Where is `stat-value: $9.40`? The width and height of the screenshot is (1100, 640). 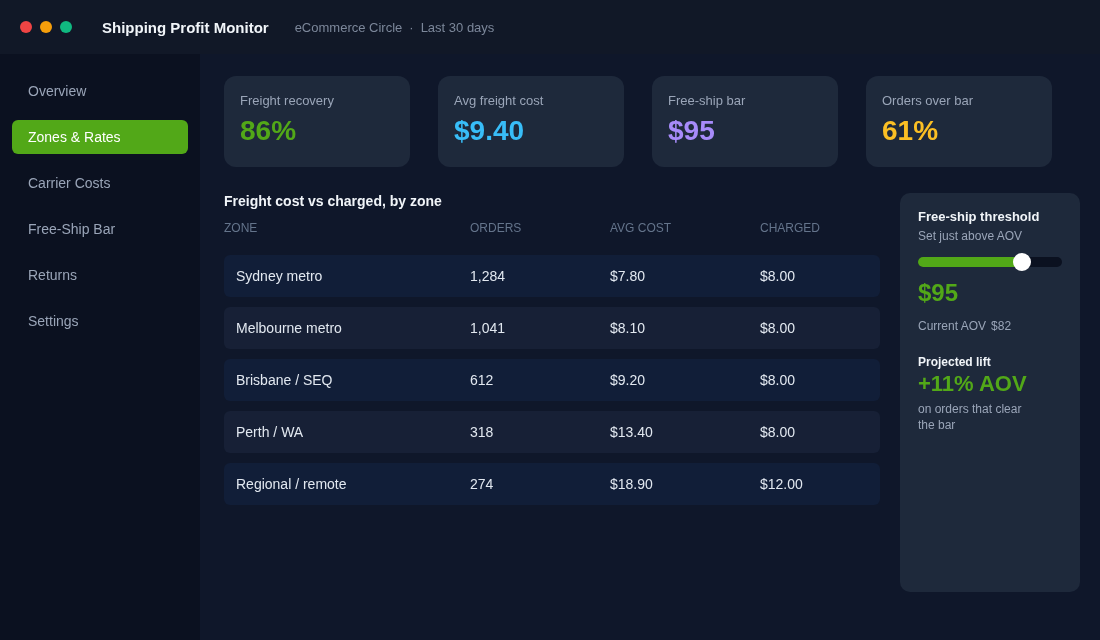 stat-value: $9.40 is located at coordinates (490, 131).